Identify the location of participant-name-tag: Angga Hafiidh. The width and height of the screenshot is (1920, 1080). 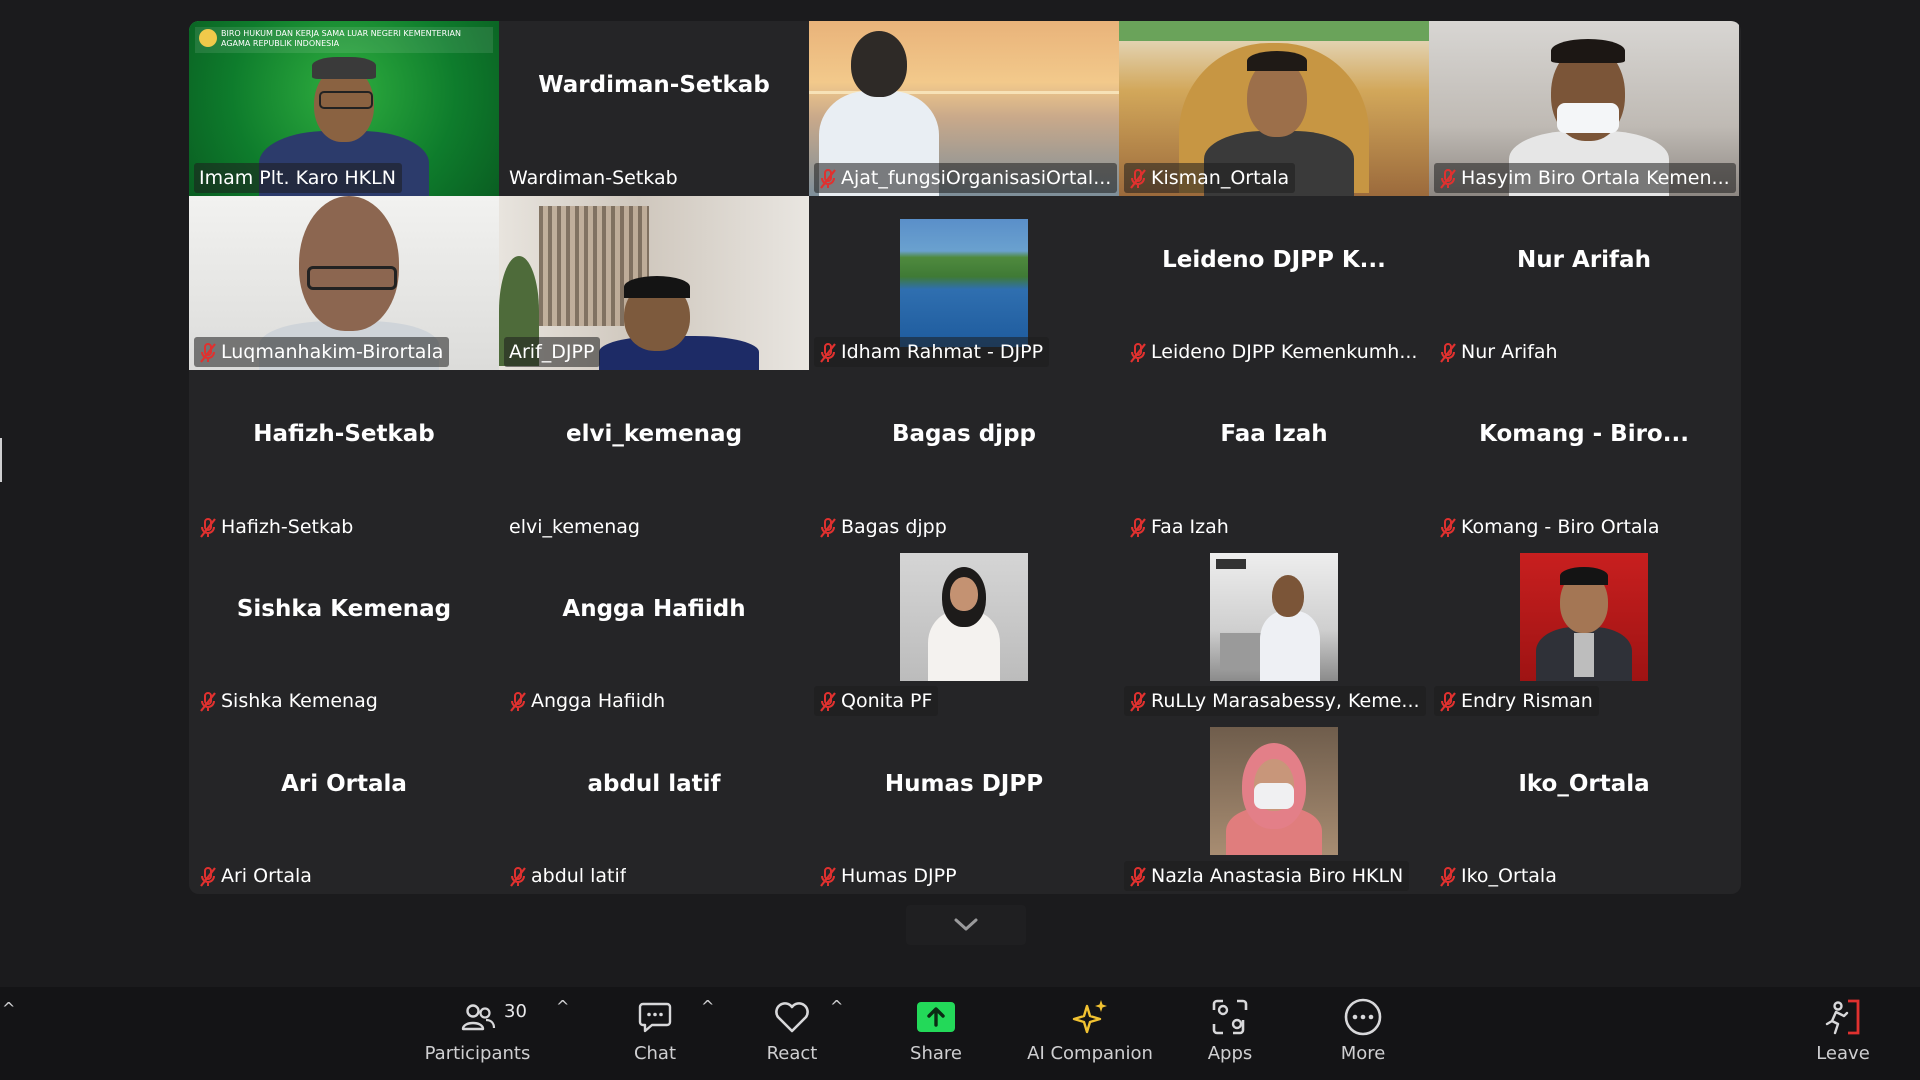
(587, 701).